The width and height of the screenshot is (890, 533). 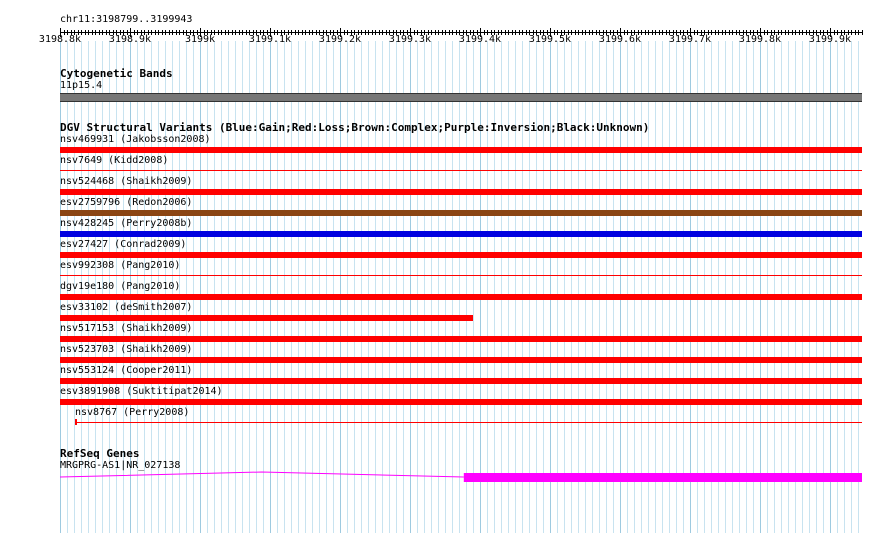 I want to click on ruler-tick-label: 3199.1k, so click(x=270, y=39).